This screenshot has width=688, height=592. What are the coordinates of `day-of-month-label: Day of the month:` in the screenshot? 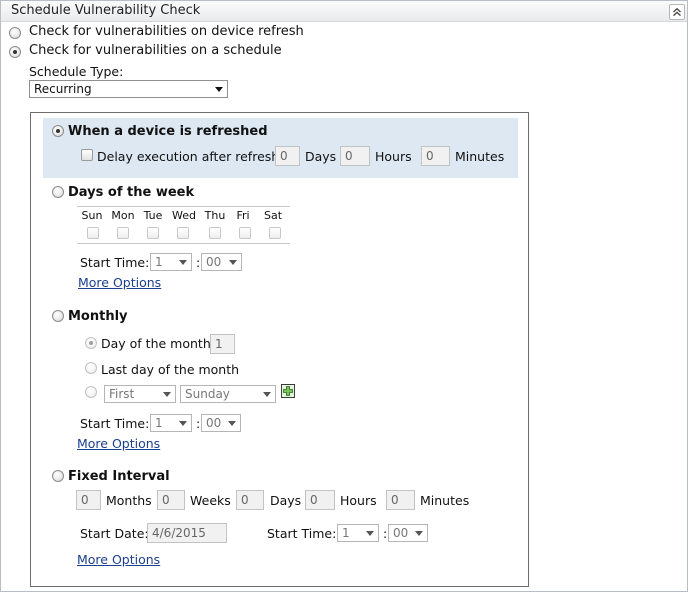 It's located at (158, 343).